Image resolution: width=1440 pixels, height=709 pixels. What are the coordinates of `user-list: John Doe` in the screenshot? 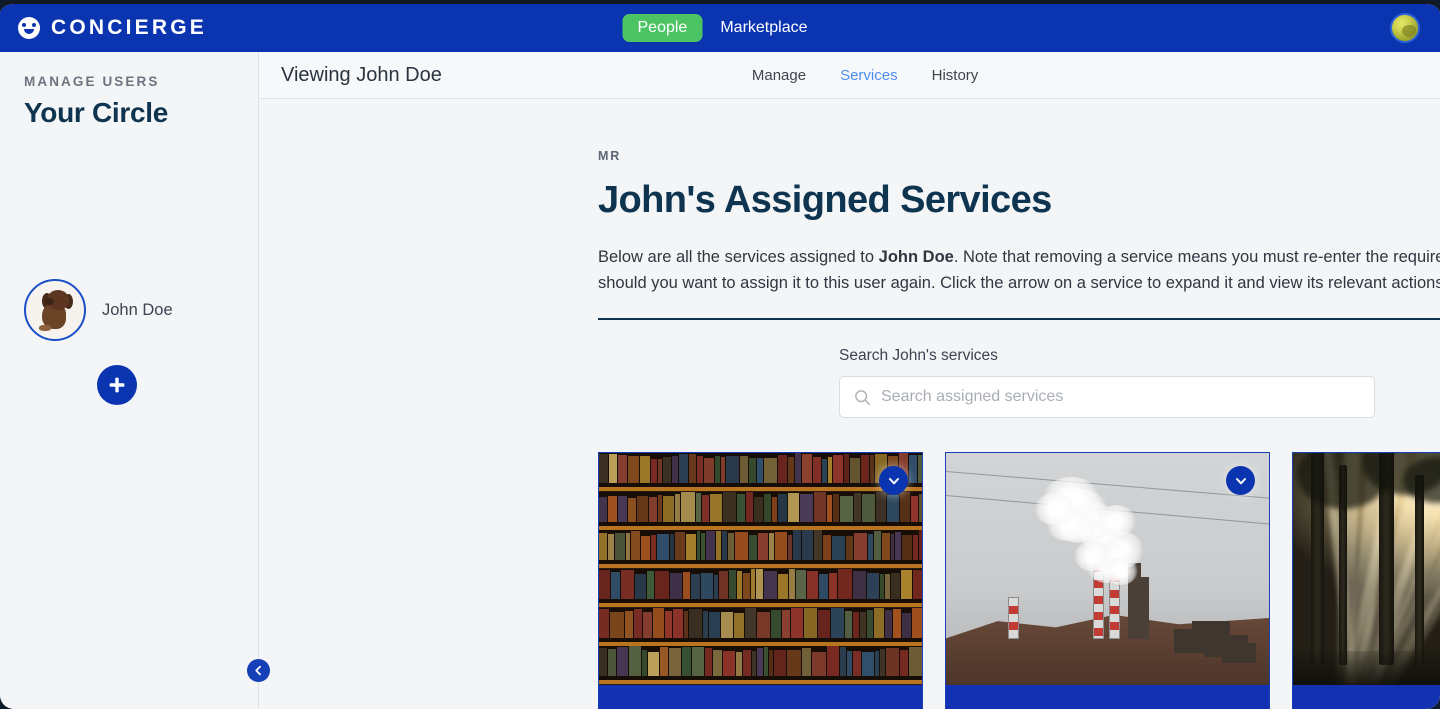 It's located at (141, 342).